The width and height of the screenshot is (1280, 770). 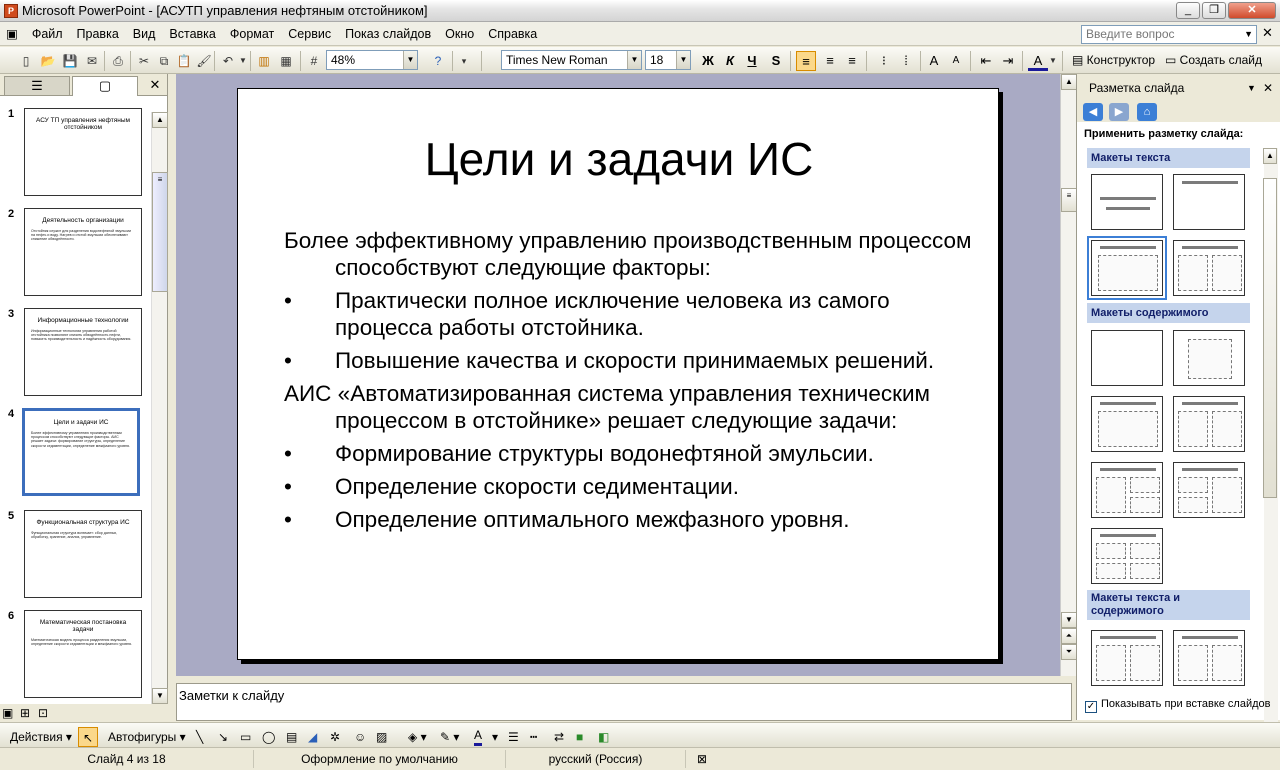 I want to click on grid-icon: #, so click(x=314, y=61).